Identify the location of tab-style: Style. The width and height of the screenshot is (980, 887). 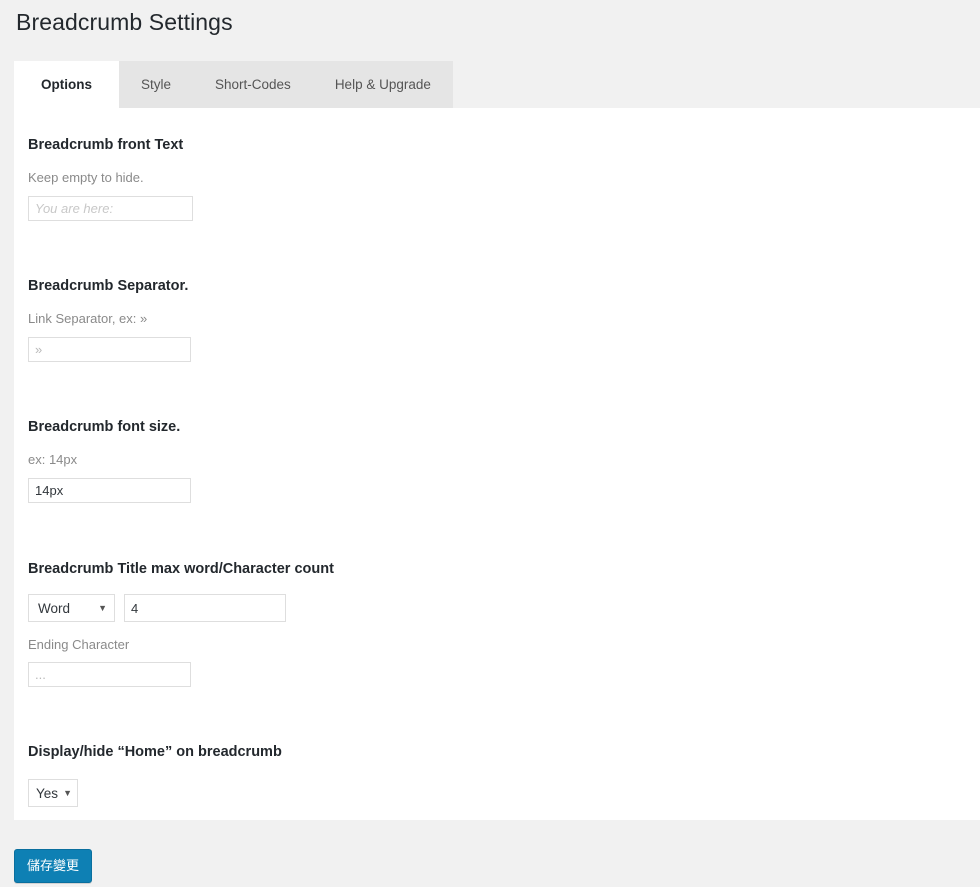
(156, 84).